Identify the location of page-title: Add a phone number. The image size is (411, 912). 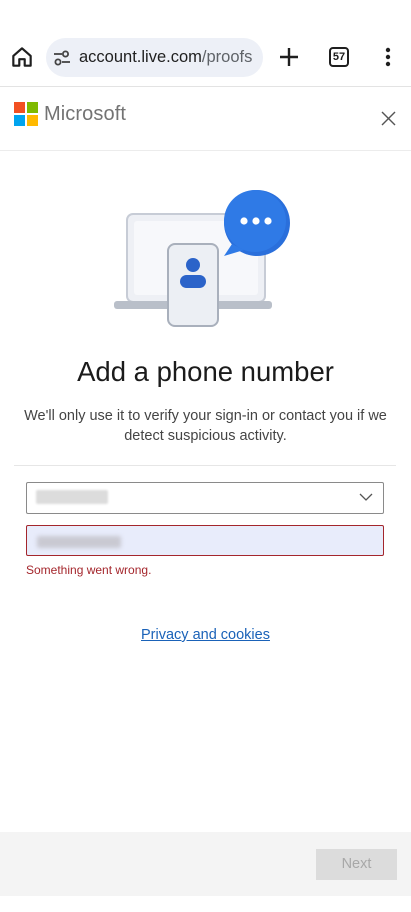
(205, 371).